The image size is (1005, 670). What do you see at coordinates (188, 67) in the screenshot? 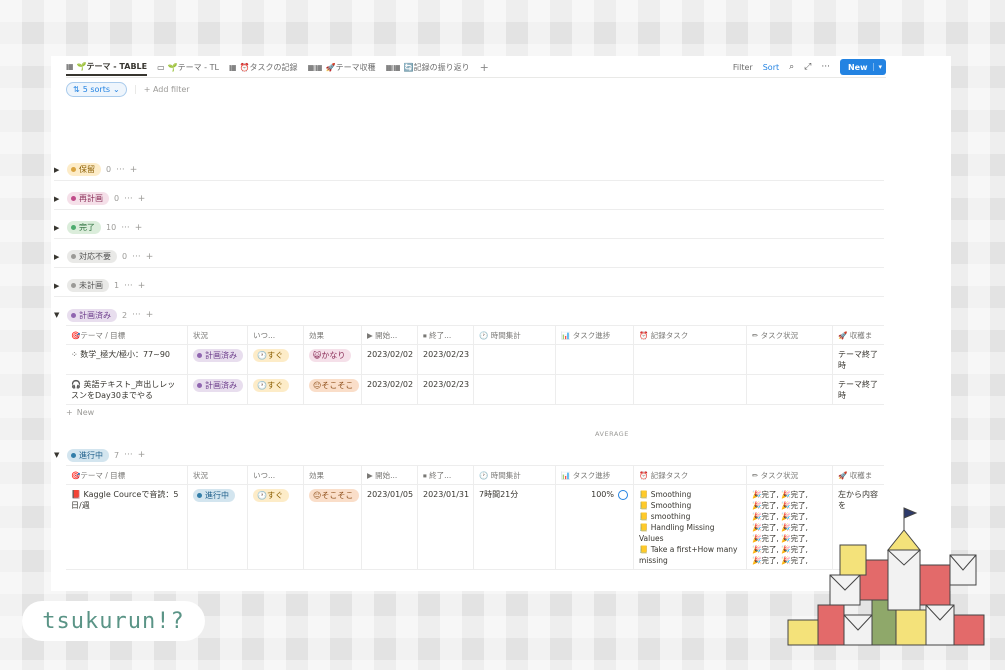
I see `view-tab-timeline: ▭ 🌱テーマ - TL` at bounding box center [188, 67].